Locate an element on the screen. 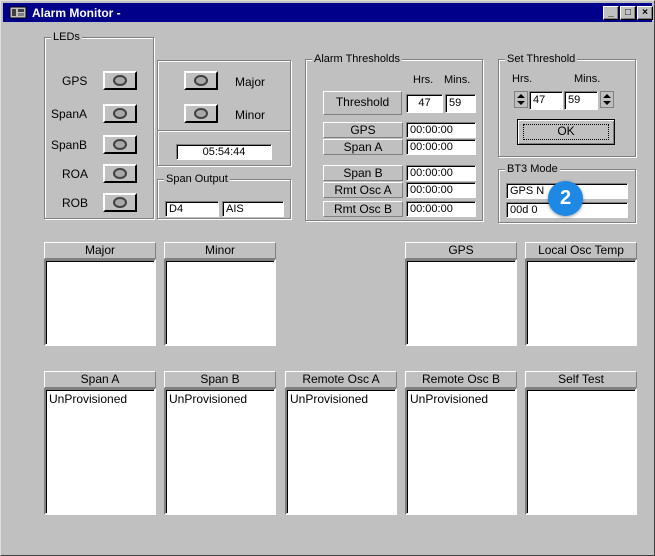 The width and height of the screenshot is (655, 556). threshold-row-label: Threshold is located at coordinates (362, 103).